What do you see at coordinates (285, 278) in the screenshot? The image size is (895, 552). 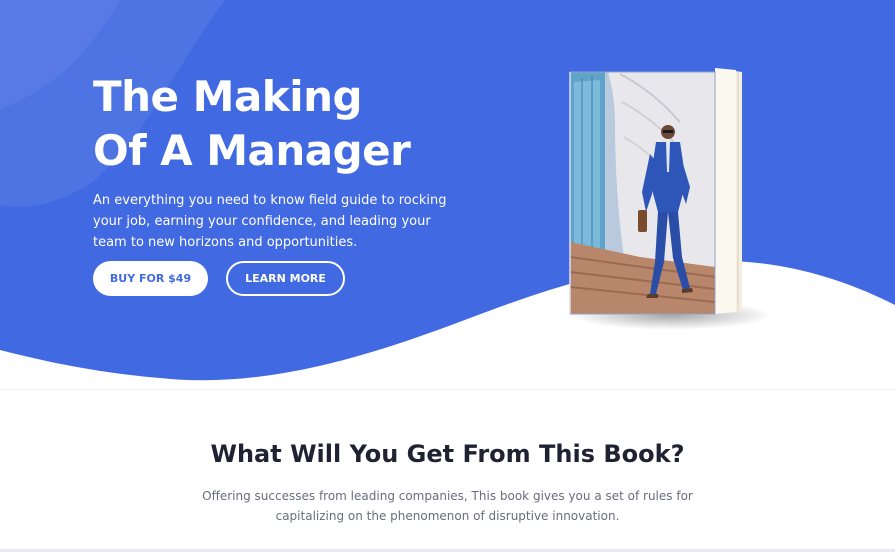 I see `learn-more-button: LEARN MORE` at bounding box center [285, 278].